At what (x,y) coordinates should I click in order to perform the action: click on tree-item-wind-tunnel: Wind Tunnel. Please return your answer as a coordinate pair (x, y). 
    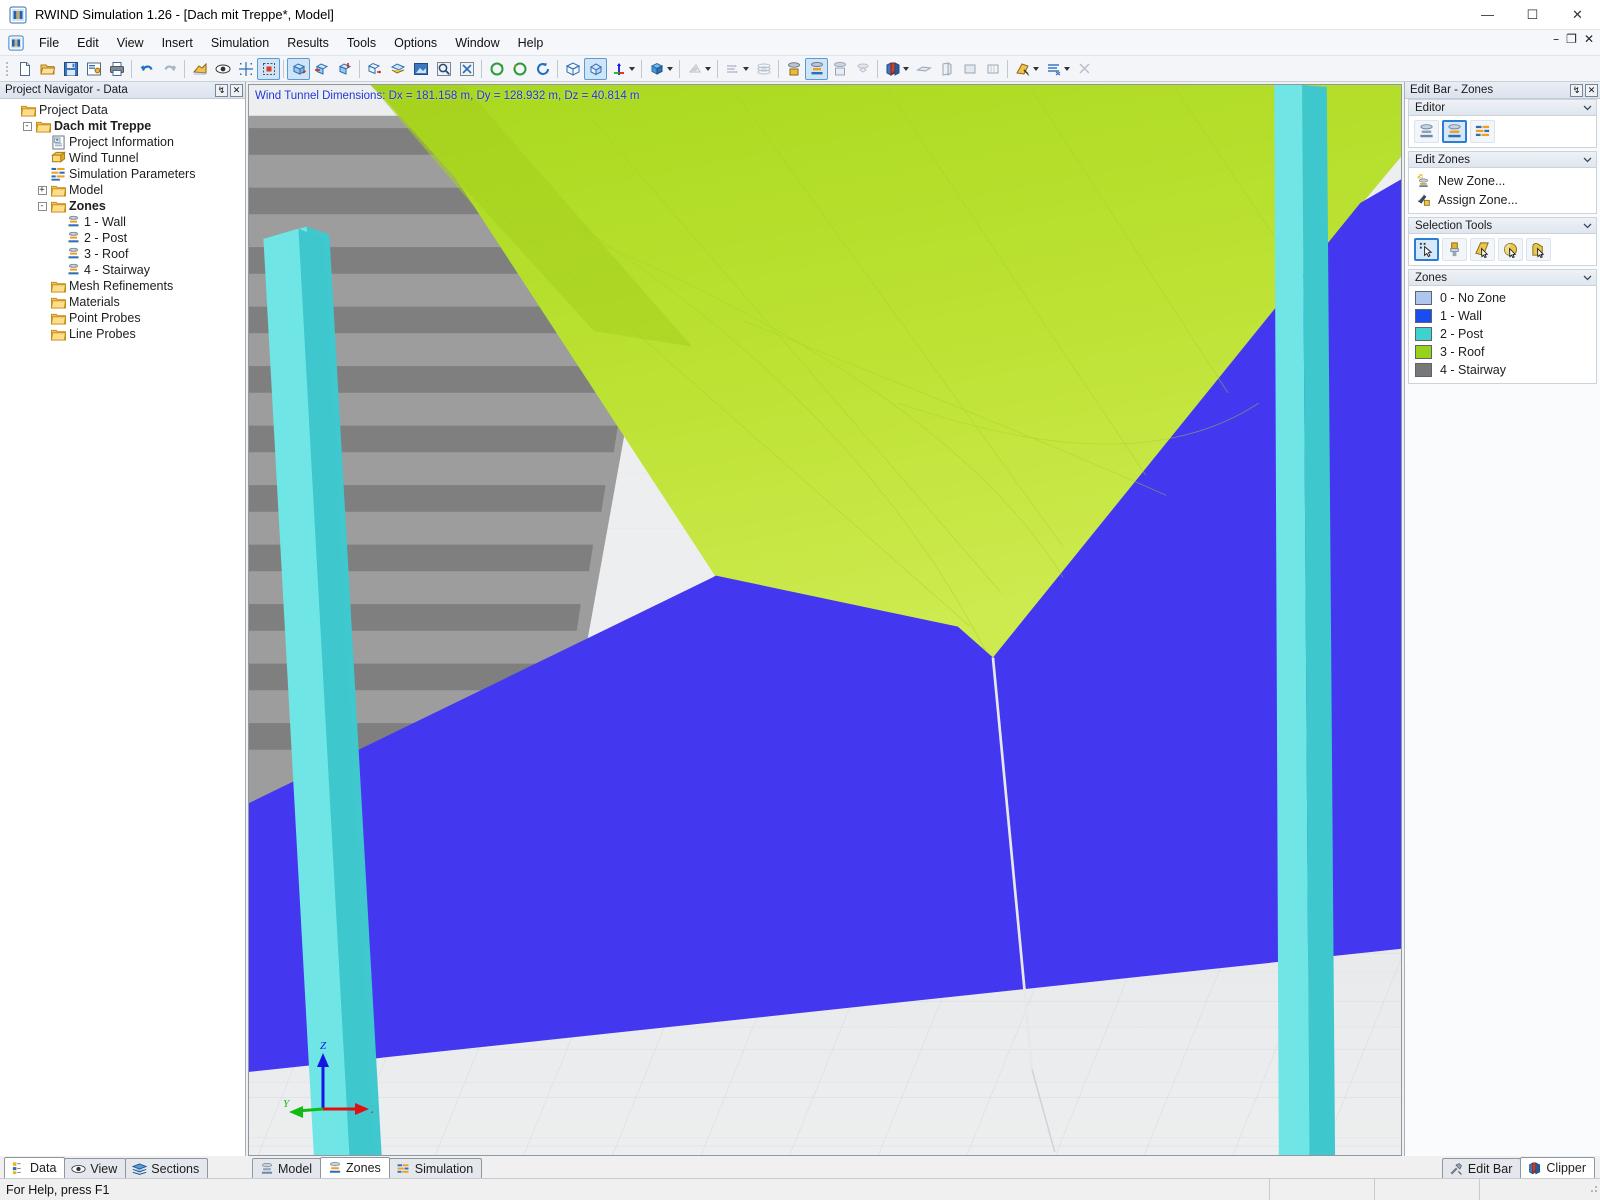
    Looking at the image, I should click on (124, 158).